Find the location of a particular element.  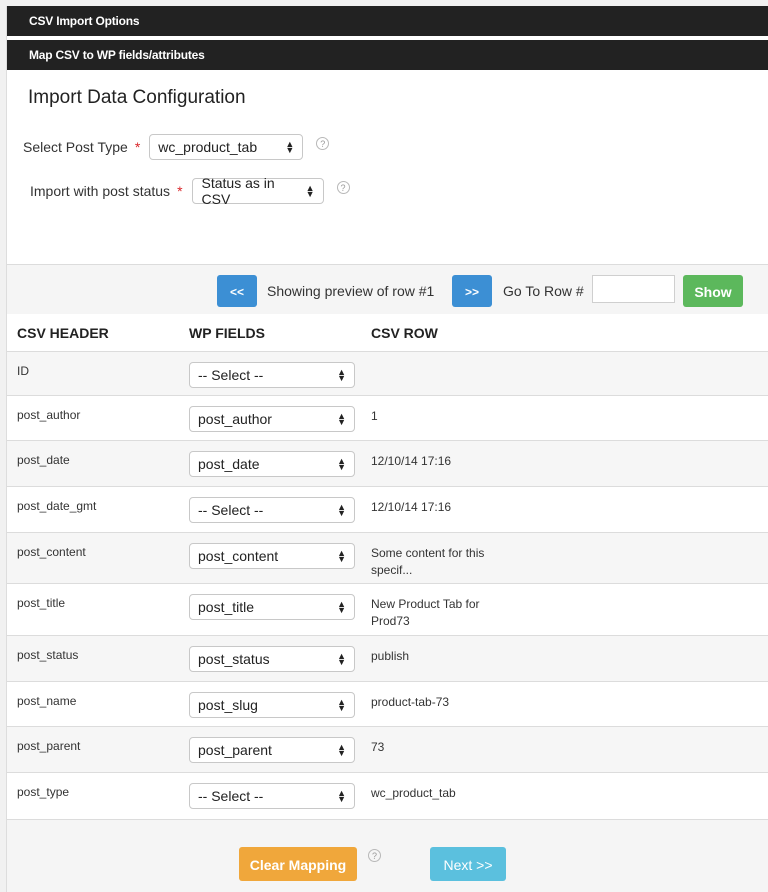

map-fields-label: Map CSV to WP fields/attributes is located at coordinates (117, 55).